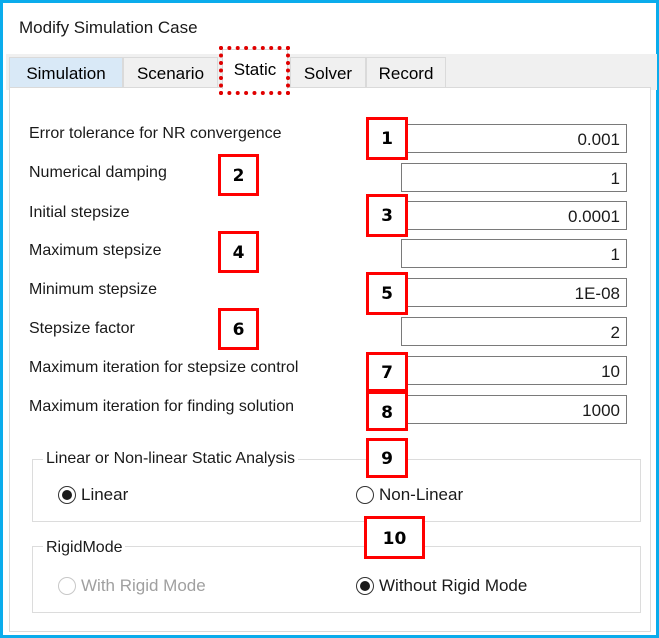 This screenshot has height=638, width=659. Describe the element at coordinates (387, 138) in the screenshot. I see `annotation-badge-1: 1` at that location.